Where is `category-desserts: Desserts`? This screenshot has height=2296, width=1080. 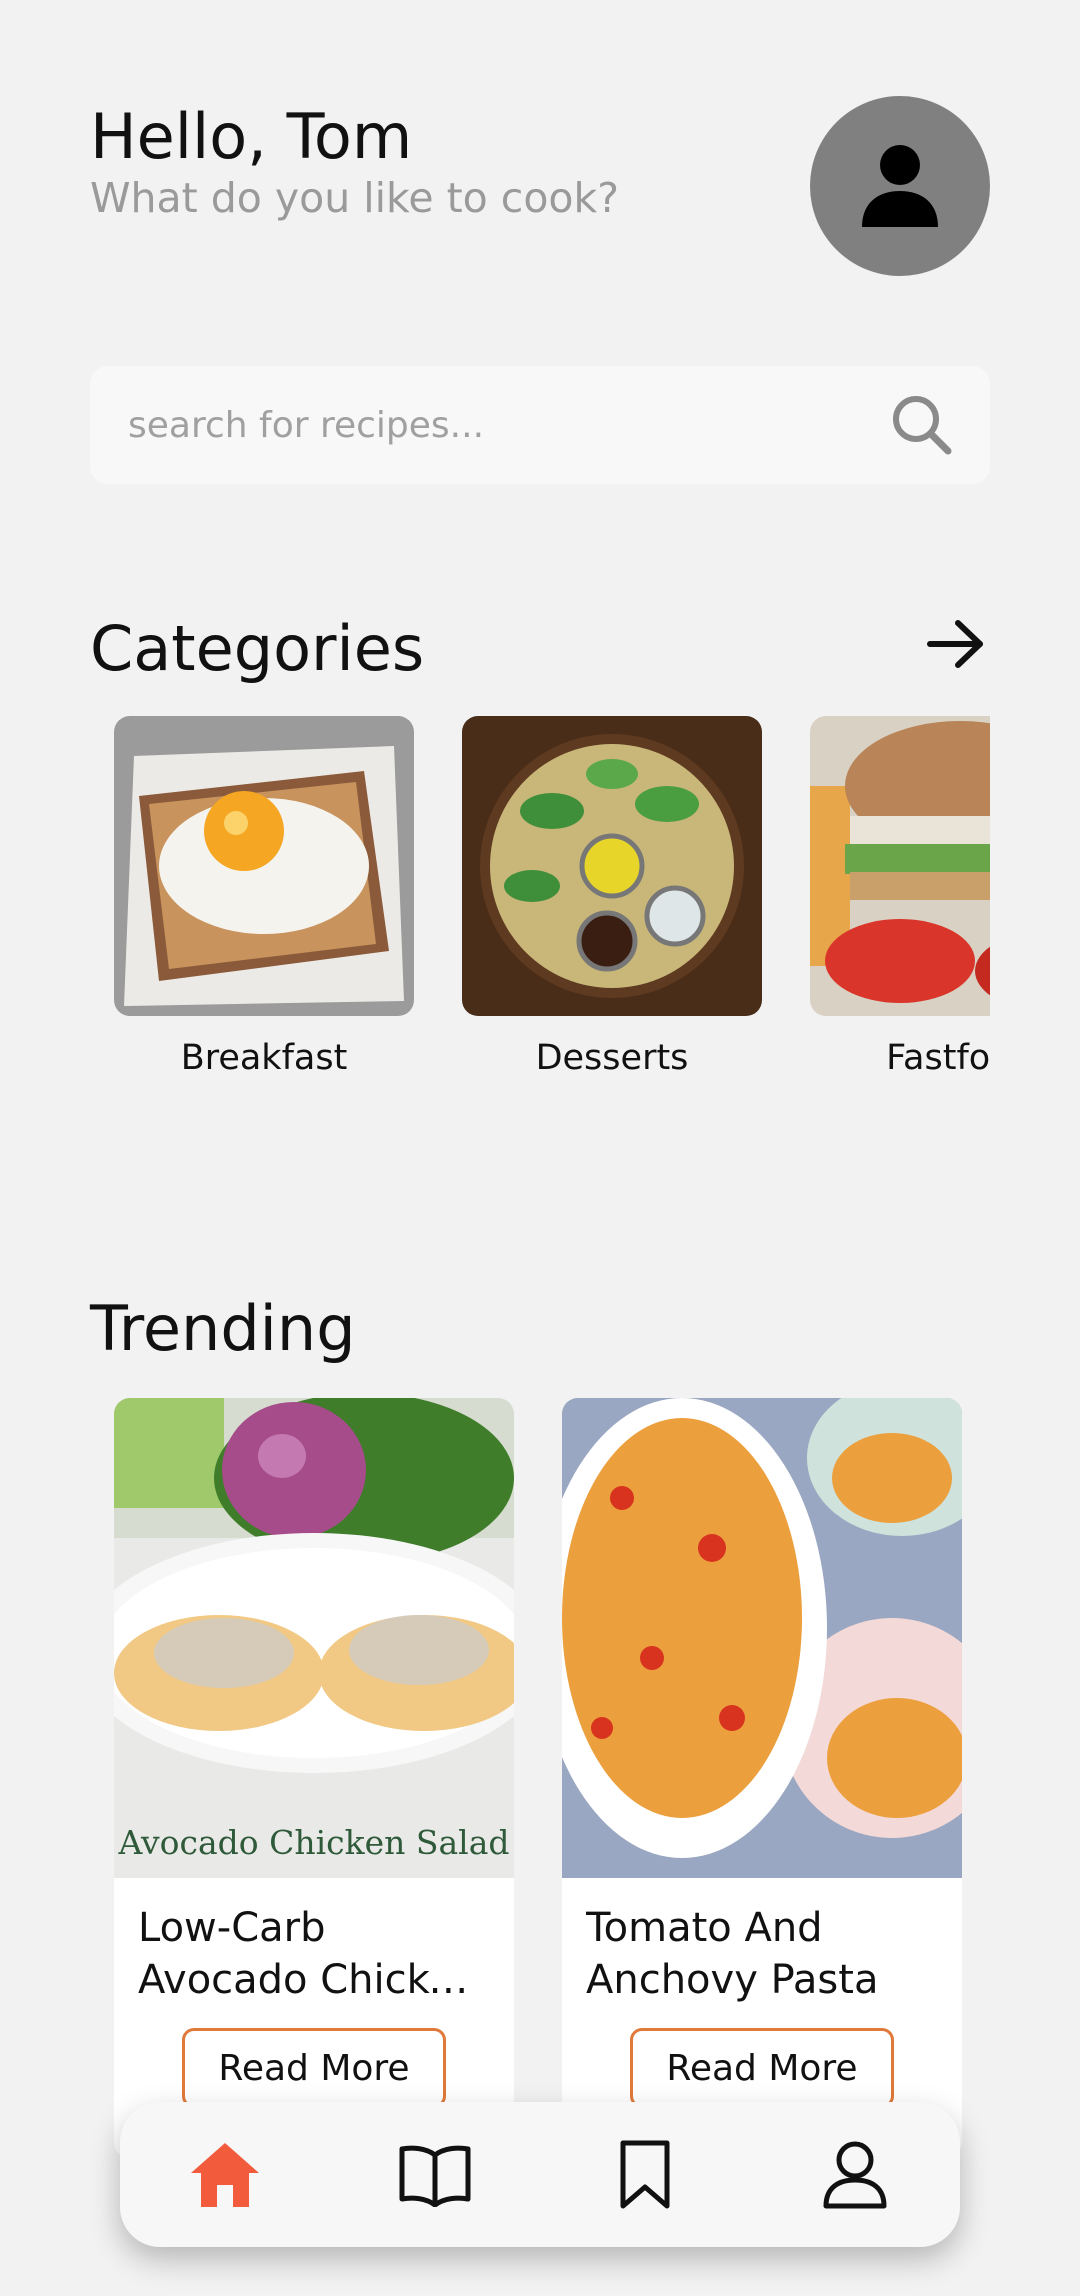 category-desserts: Desserts is located at coordinates (612, 897).